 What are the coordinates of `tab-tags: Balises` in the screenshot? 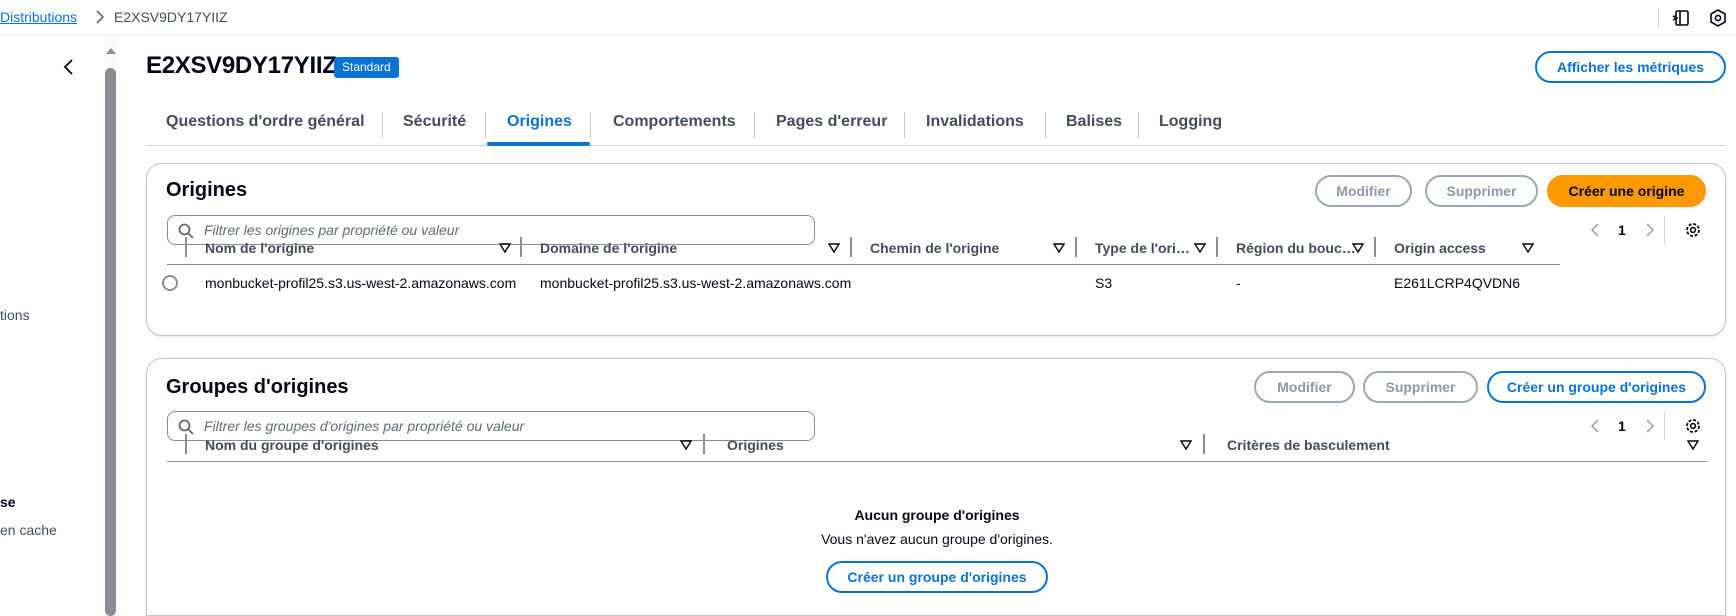 It's located at (1094, 125).